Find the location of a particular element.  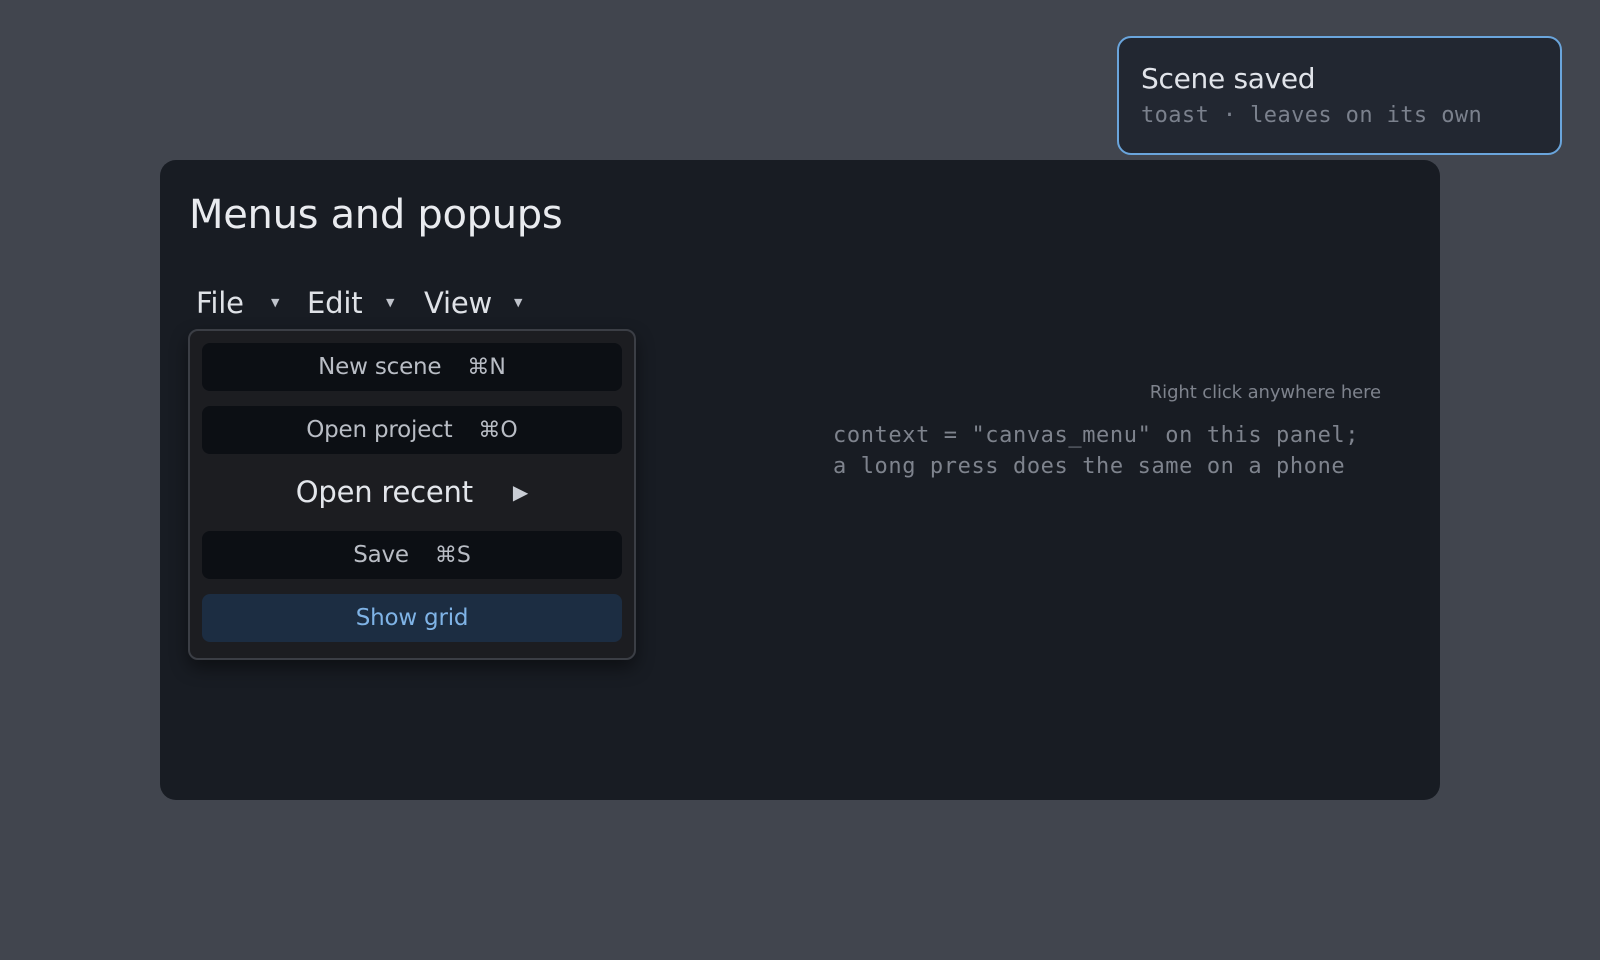

menu-item-show-grid: Show grid is located at coordinates (412, 618).